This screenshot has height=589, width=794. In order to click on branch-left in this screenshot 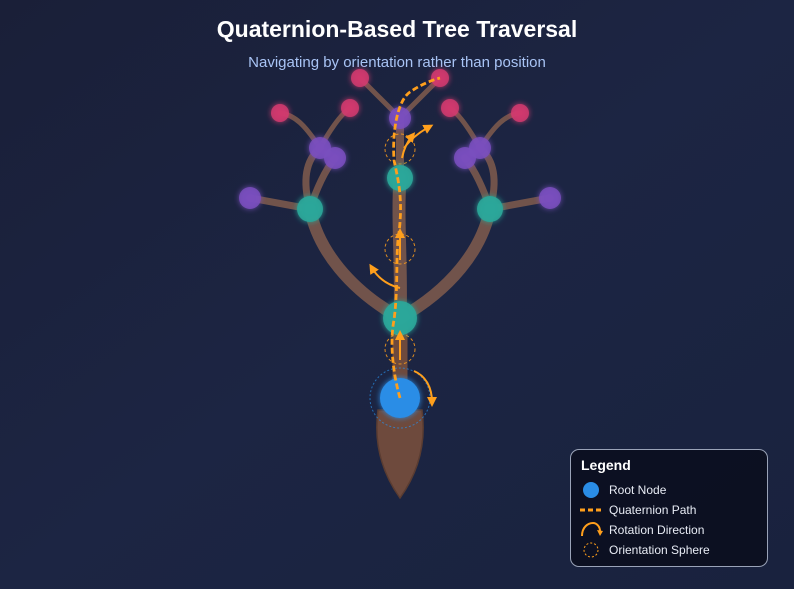, I will do `click(355, 263)`.